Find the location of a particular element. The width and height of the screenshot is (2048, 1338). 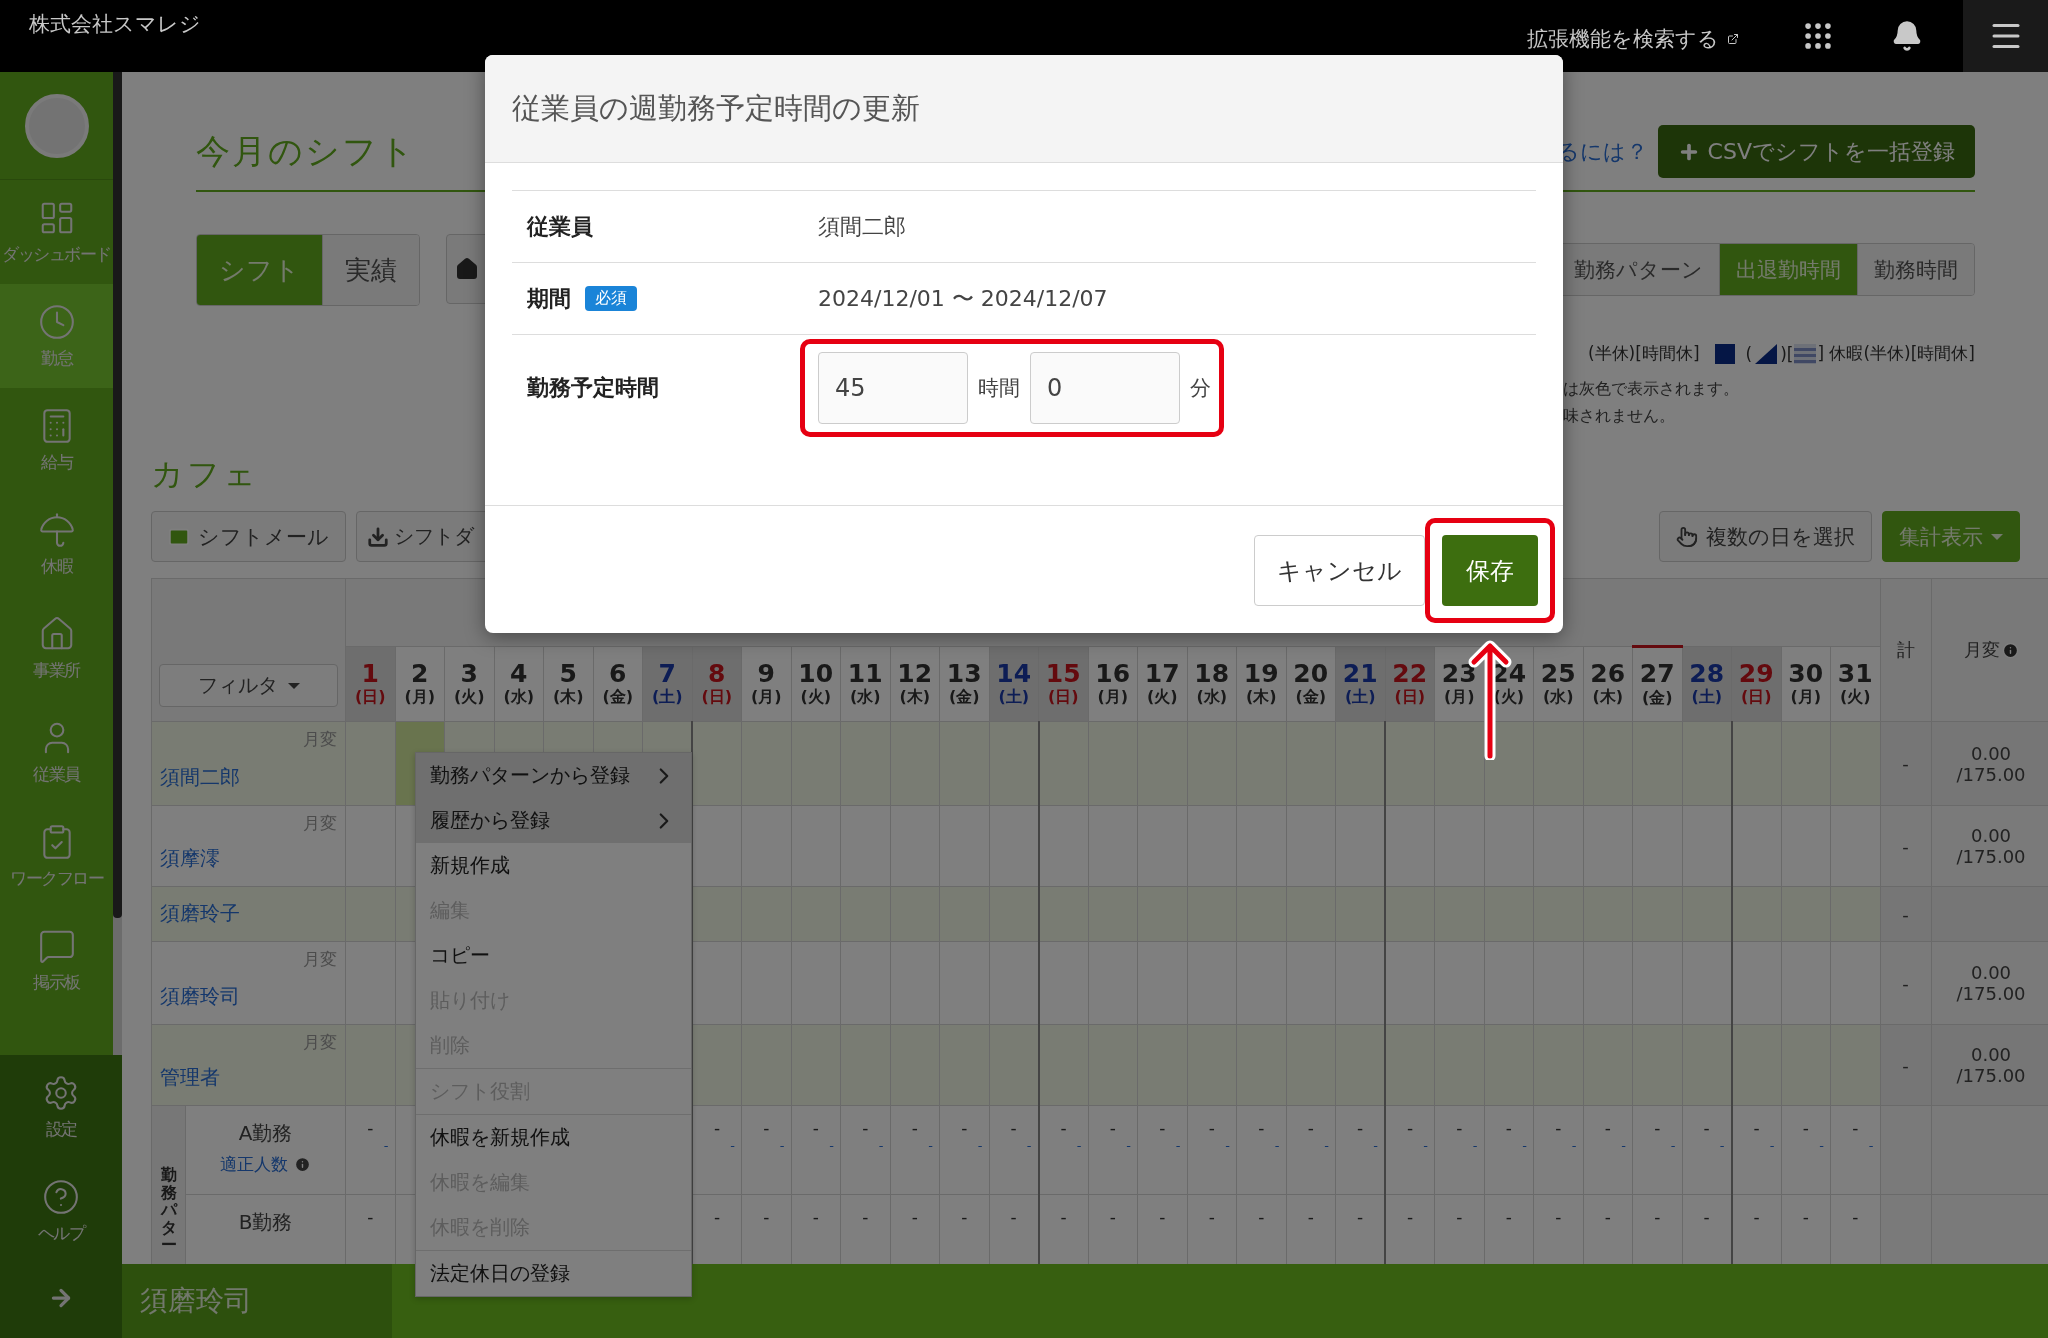

legend-text: )[ is located at coordinates (1787, 353).